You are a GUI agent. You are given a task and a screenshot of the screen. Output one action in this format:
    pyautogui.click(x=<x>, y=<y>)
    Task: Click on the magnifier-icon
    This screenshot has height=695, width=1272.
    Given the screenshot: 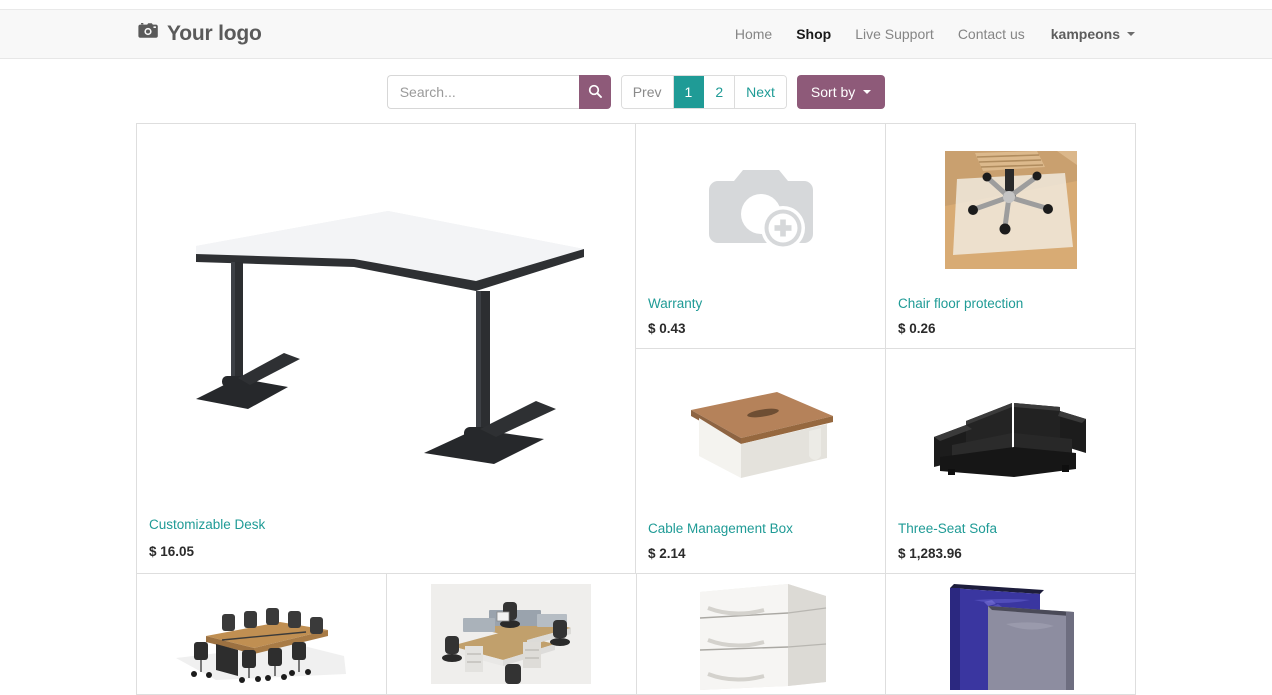 What is the action you would take?
    pyautogui.click(x=595, y=92)
    